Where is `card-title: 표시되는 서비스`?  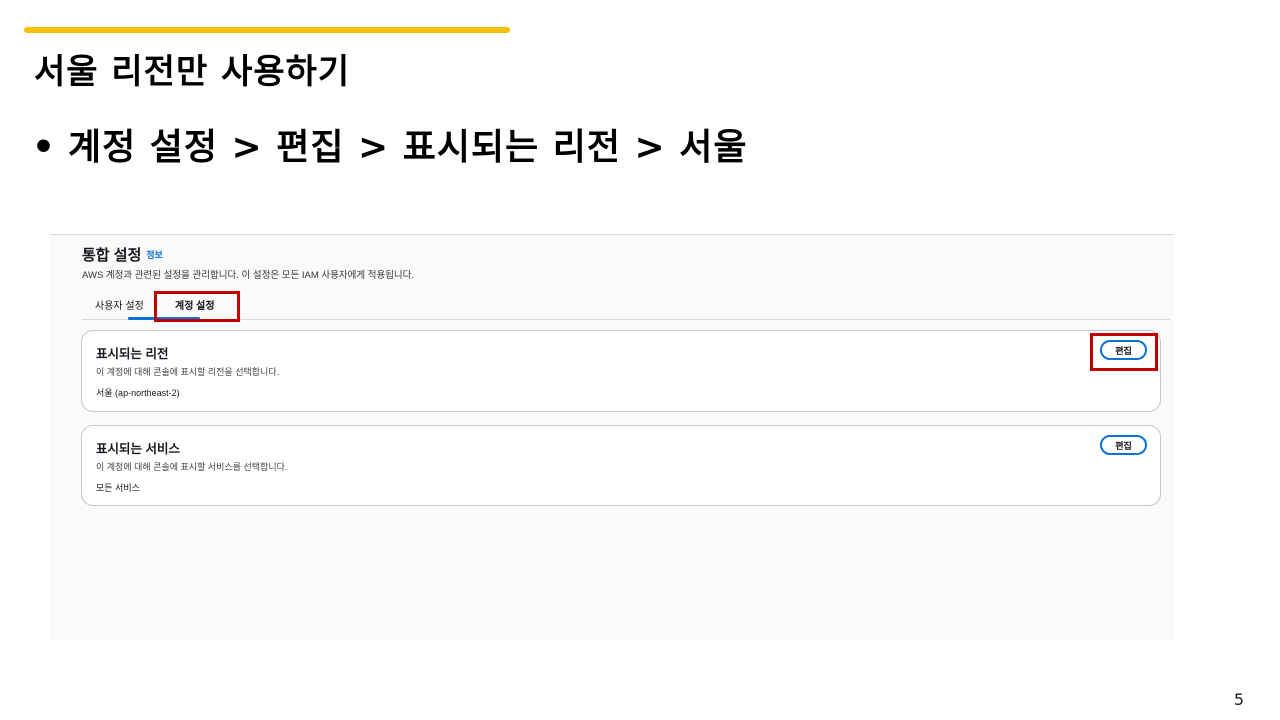 card-title: 표시되는 서비스 is located at coordinates (138, 449).